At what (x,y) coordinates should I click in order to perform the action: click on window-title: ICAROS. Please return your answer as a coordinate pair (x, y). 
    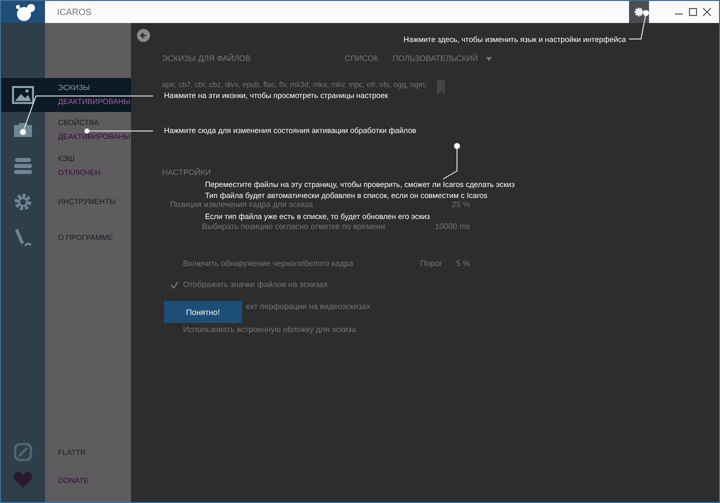
    Looking at the image, I should click on (74, 12).